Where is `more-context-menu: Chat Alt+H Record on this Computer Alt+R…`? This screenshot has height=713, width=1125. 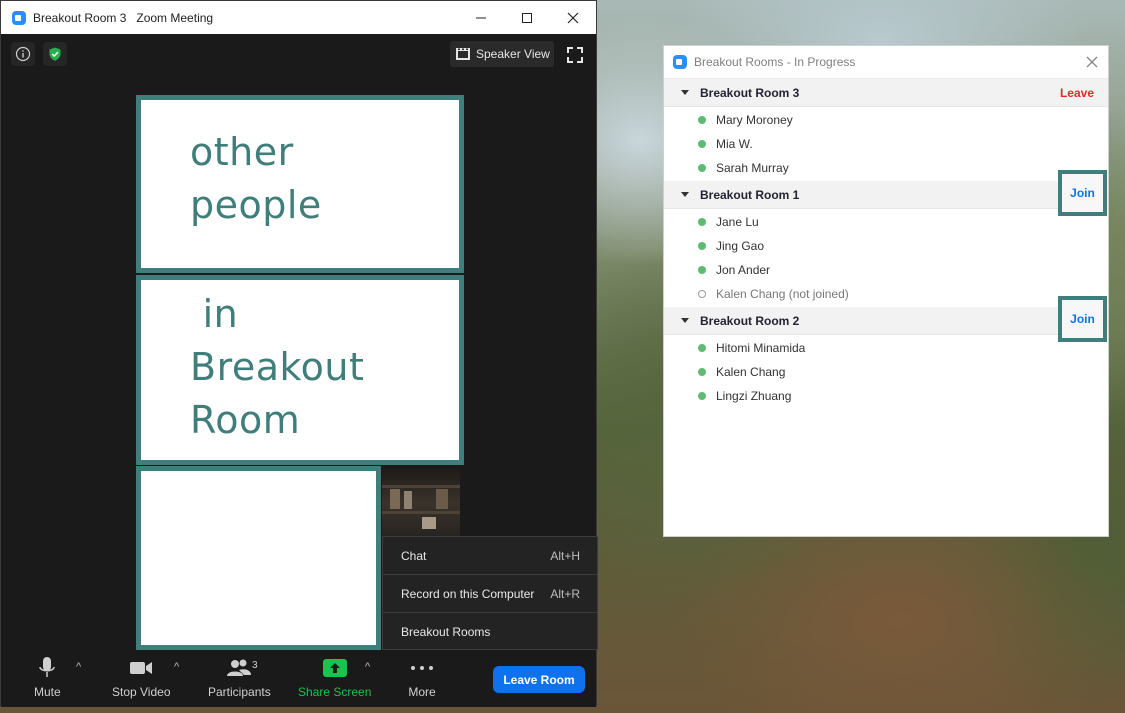
more-context-menu: Chat Alt+H Record on this Computer Alt+R… is located at coordinates (490, 593).